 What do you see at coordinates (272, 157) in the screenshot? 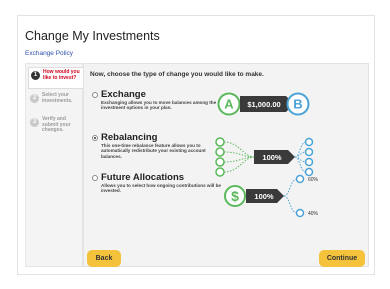
I see `rebalance-percent: 100%` at bounding box center [272, 157].